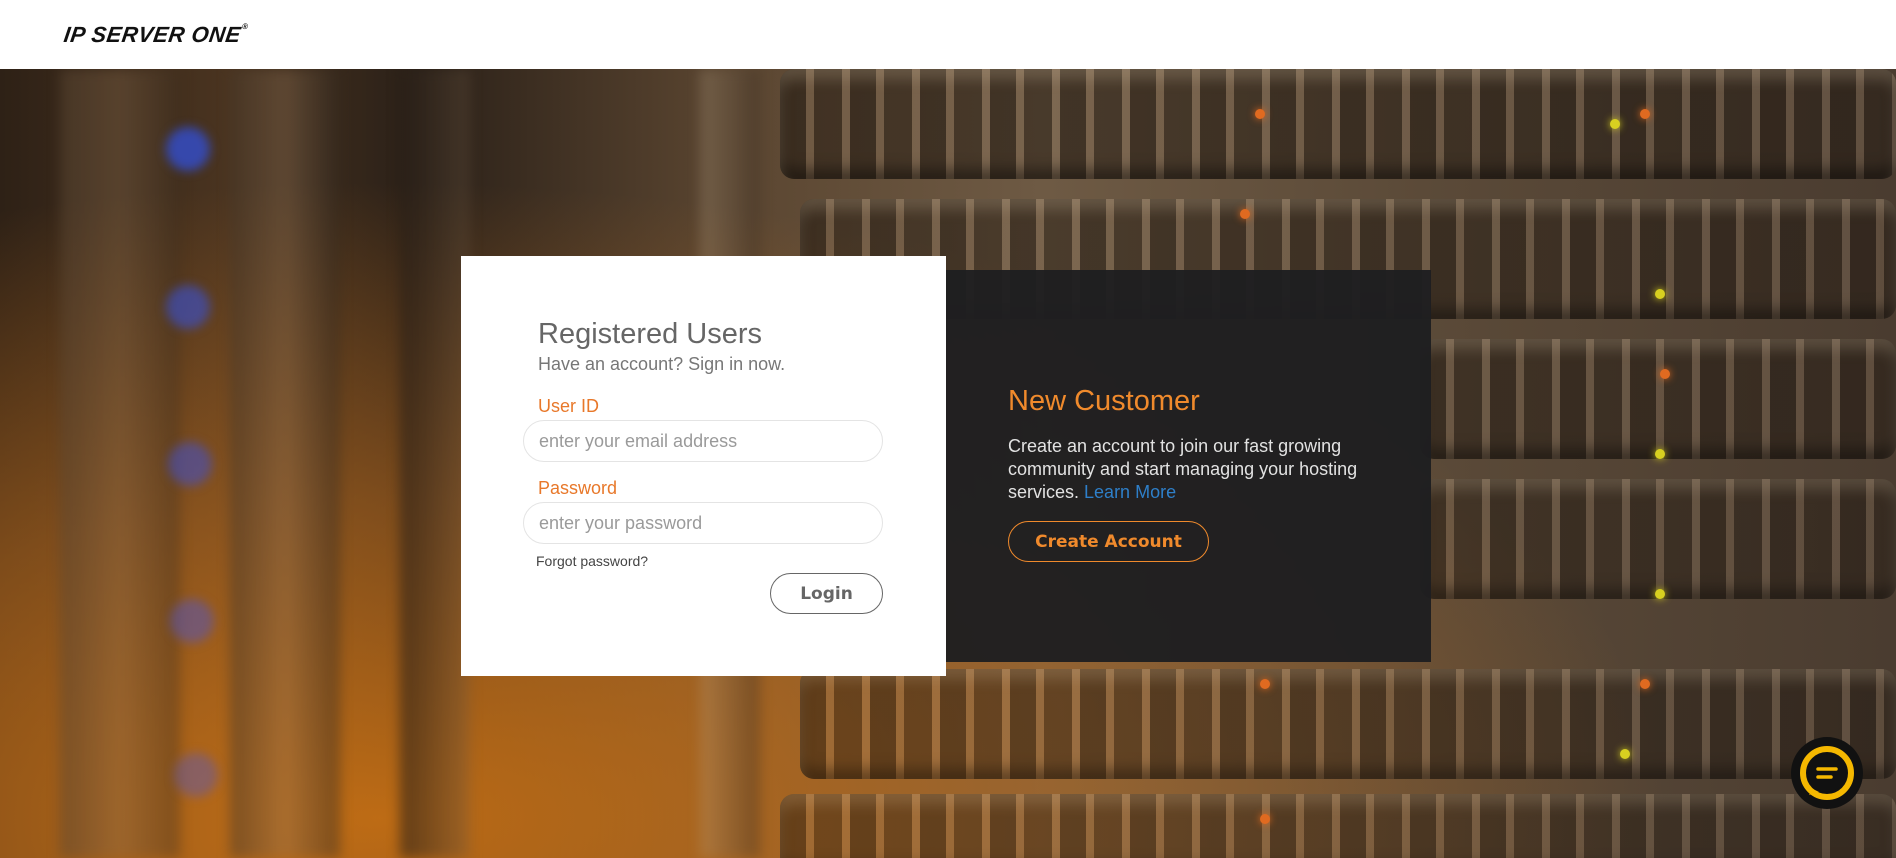 Image resolution: width=1896 pixels, height=858 pixels. What do you see at coordinates (592, 561) in the screenshot?
I see `forgot-password-link: Forgot password?` at bounding box center [592, 561].